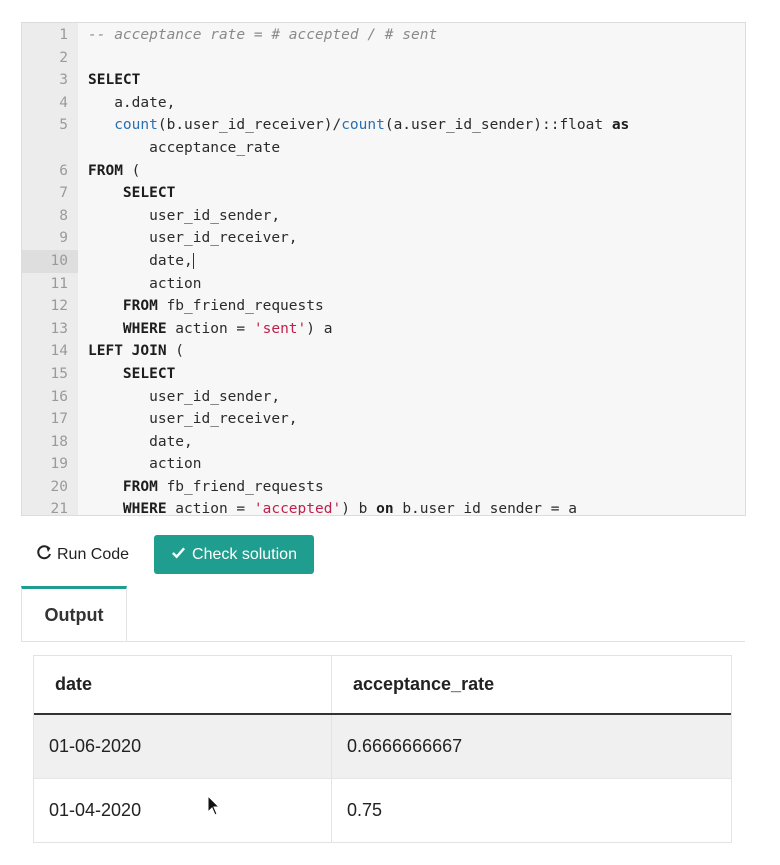  What do you see at coordinates (136, 125) in the screenshot?
I see `code-token: count` at bounding box center [136, 125].